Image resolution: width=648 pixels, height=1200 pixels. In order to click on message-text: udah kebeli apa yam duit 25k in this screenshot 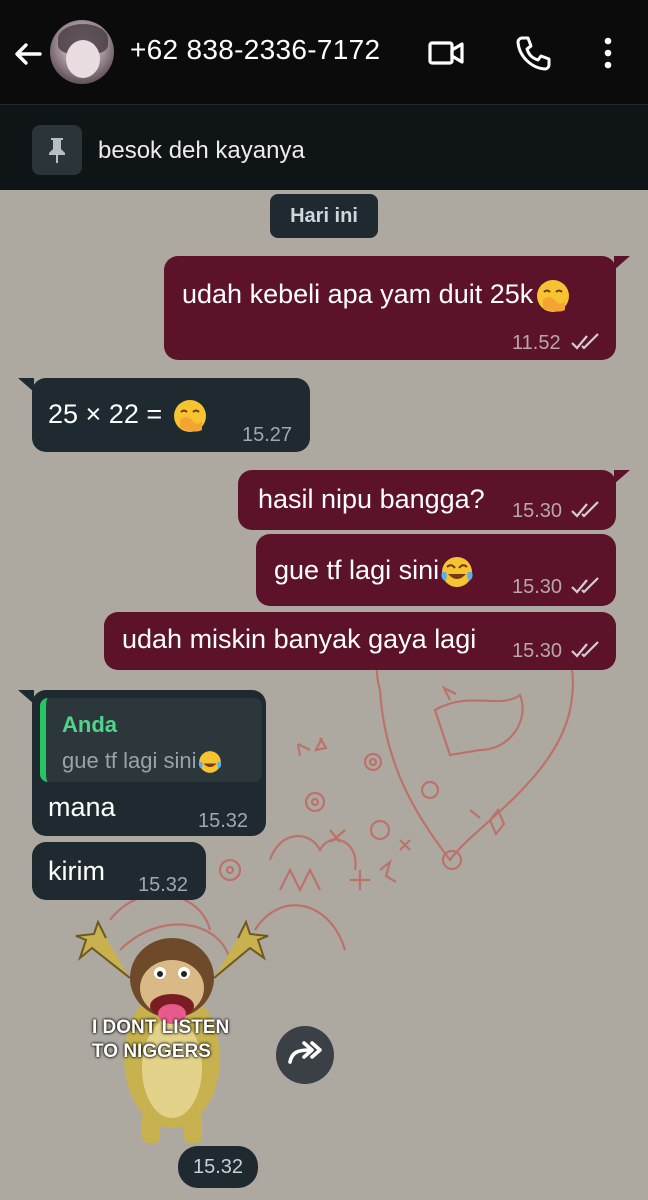, I will do `click(358, 294)`.